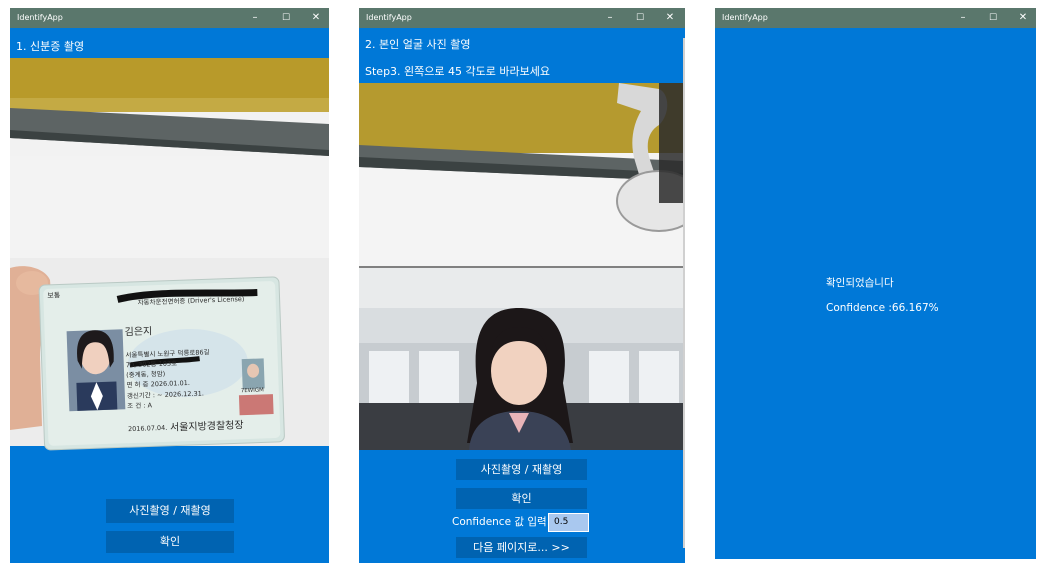  What do you see at coordinates (418, 44) in the screenshot?
I see `step-heading: 2. 본인 얼굴 사진 촬영` at bounding box center [418, 44].